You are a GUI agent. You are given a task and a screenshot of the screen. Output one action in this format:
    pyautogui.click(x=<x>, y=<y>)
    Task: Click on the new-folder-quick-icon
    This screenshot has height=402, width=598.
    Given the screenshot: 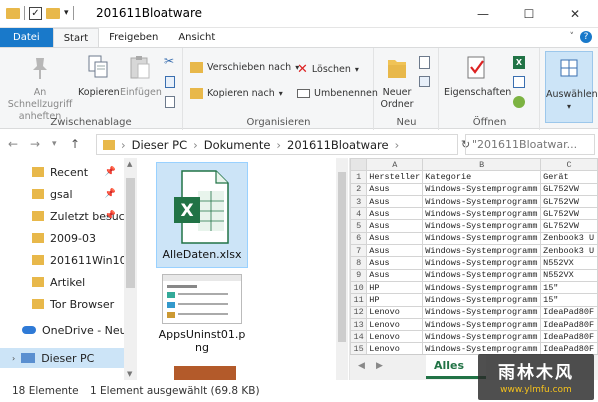 What is the action you would take?
    pyautogui.click(x=53, y=13)
    